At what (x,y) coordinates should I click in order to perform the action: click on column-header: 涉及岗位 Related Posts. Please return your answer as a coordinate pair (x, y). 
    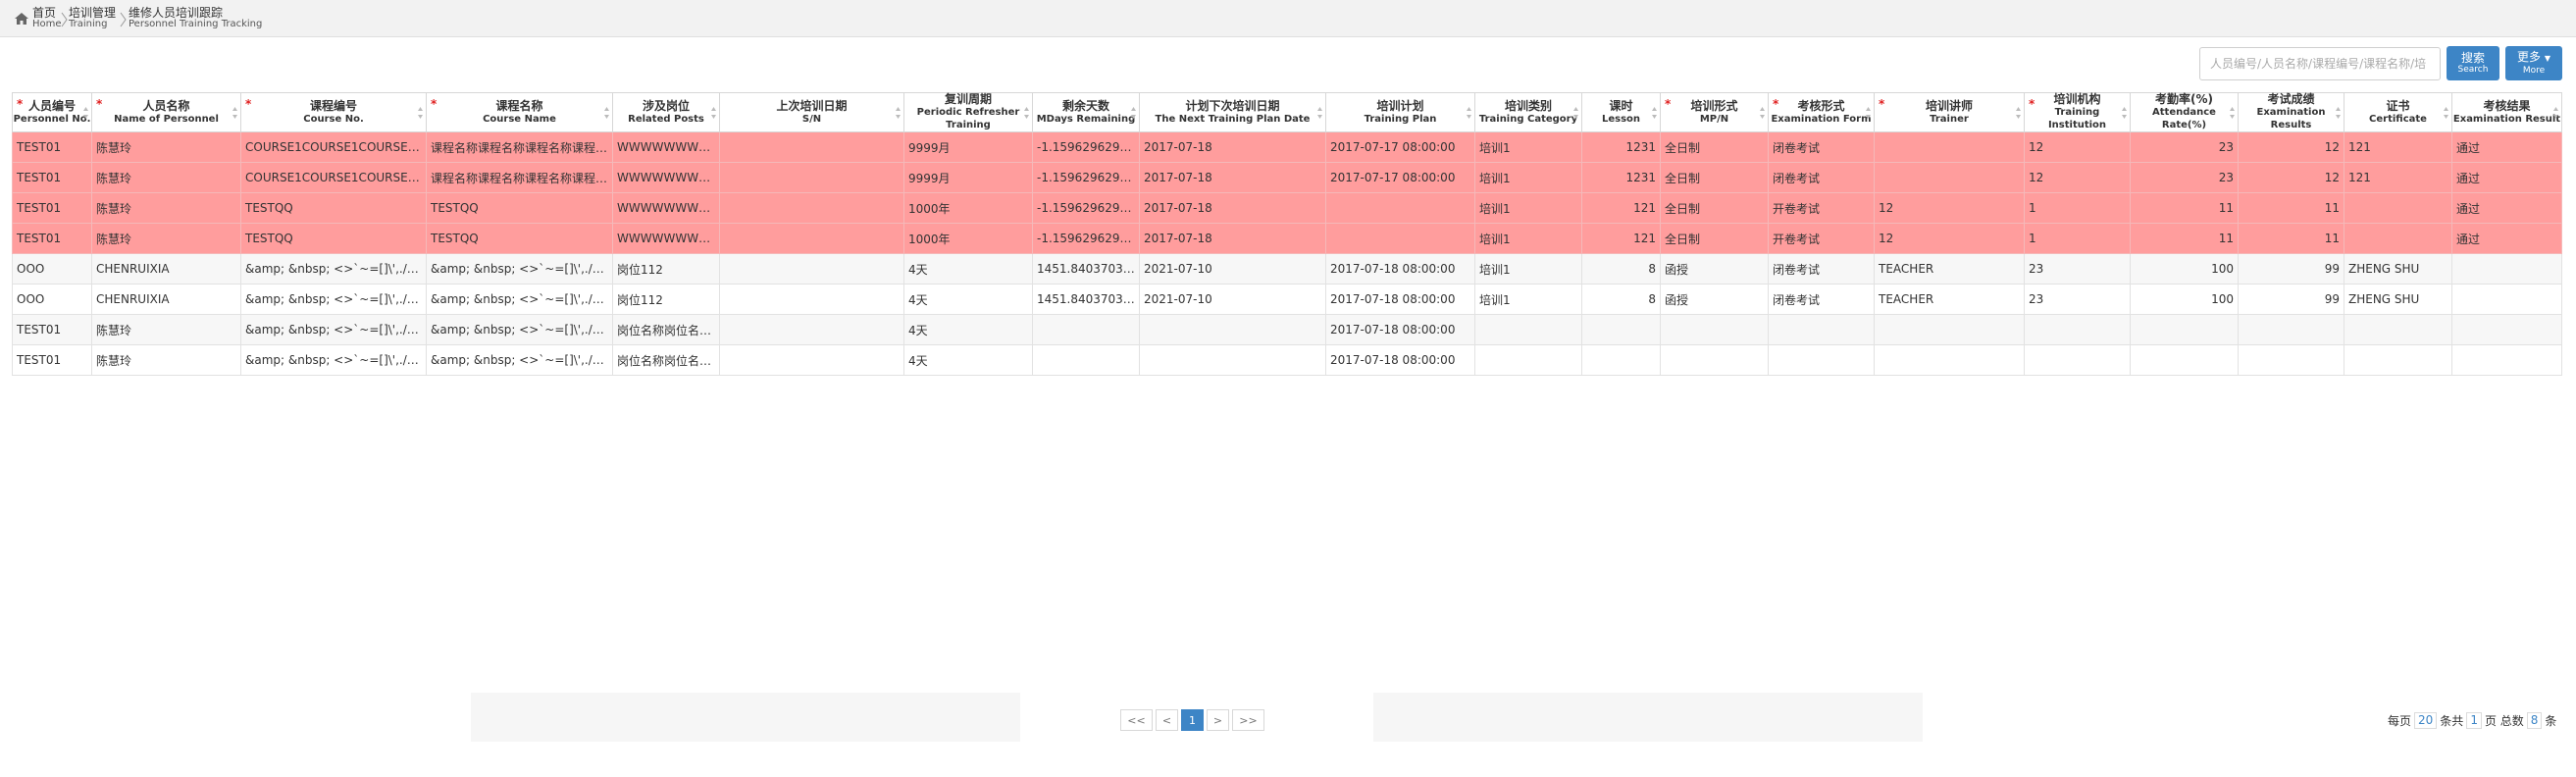
    Looking at the image, I should click on (666, 112).